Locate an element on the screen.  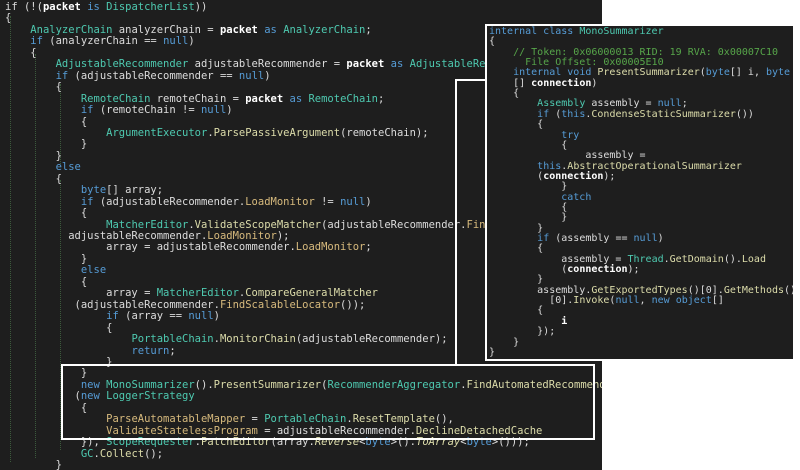
code-line: else is located at coordinates (55, 270).